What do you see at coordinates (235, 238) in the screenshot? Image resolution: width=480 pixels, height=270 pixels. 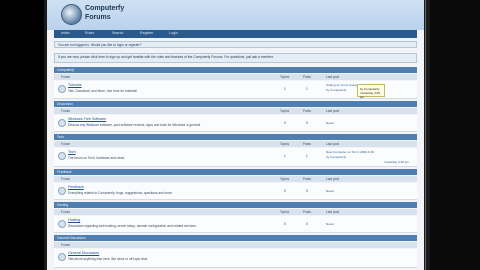 I see `category-header-general: General Discussion` at bounding box center [235, 238].